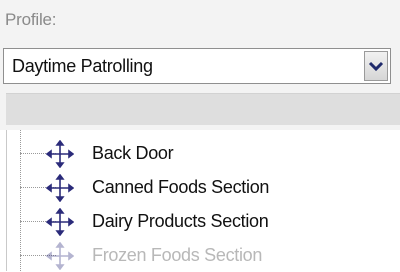  I want to click on chevron-down-icon, so click(376, 66).